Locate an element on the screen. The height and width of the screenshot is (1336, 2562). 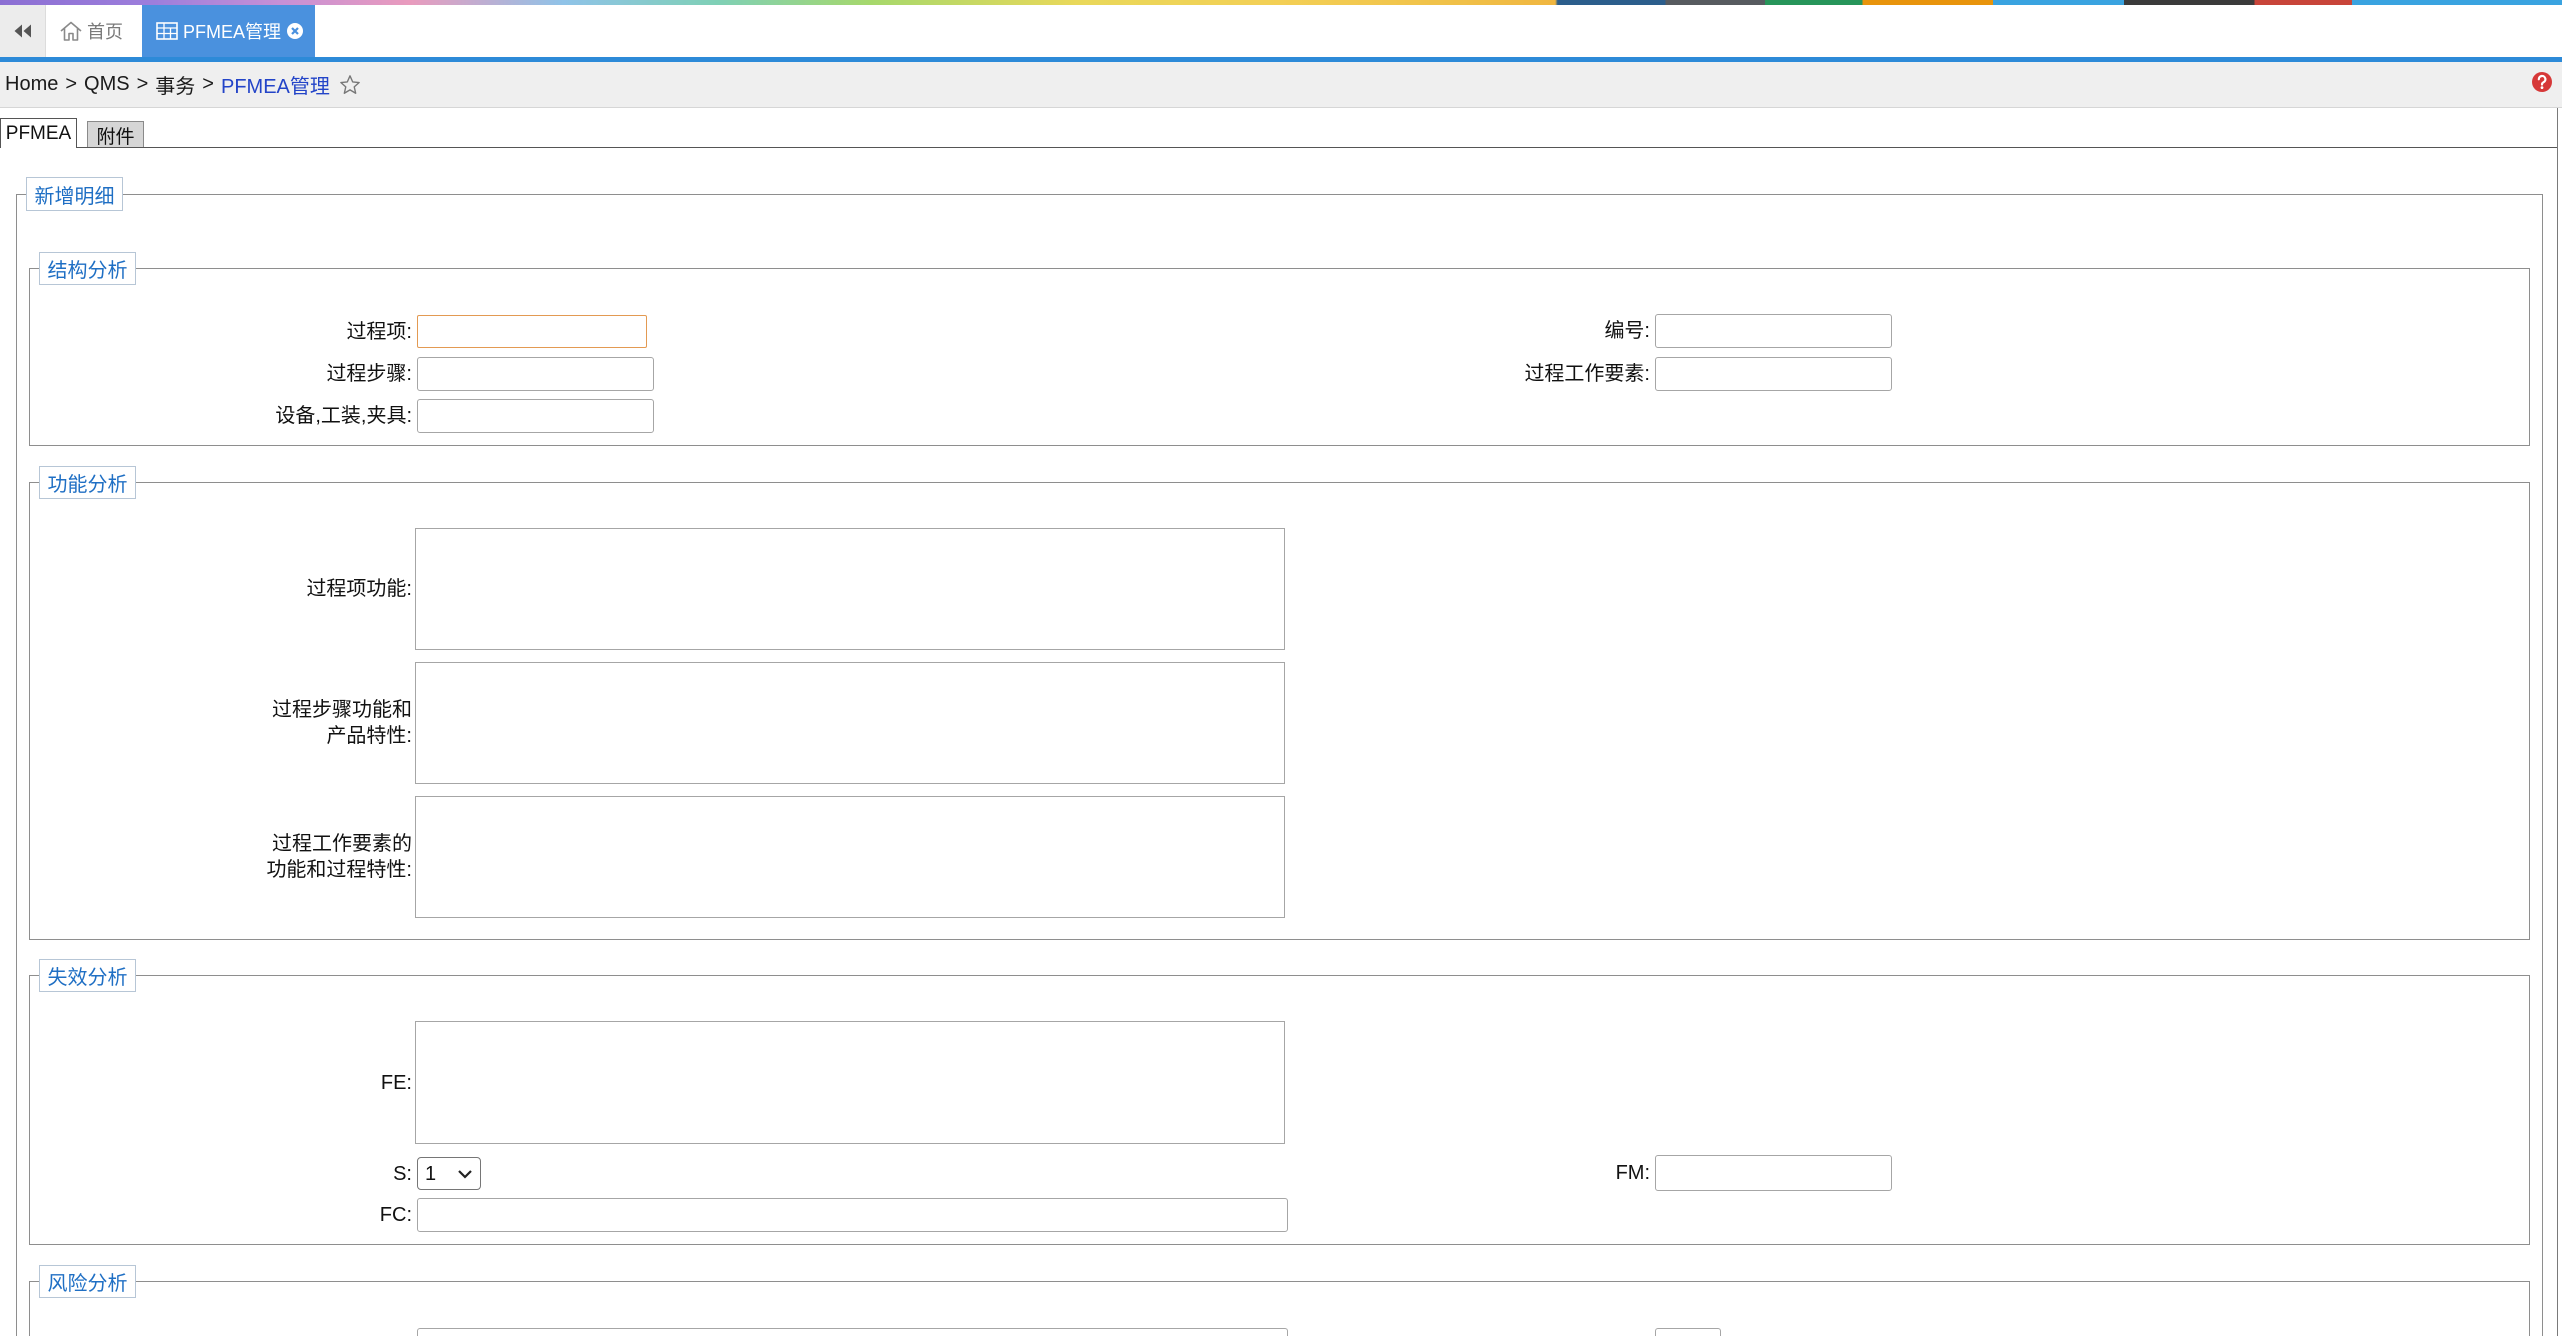
label-line: 功能和过程特性: is located at coordinates (339, 870).